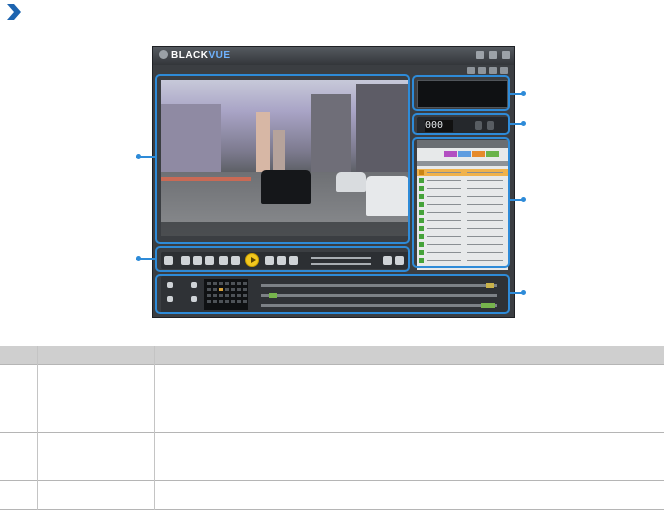  Describe the element at coordinates (282, 259) in the screenshot. I see `callout-playback-controls` at that location.